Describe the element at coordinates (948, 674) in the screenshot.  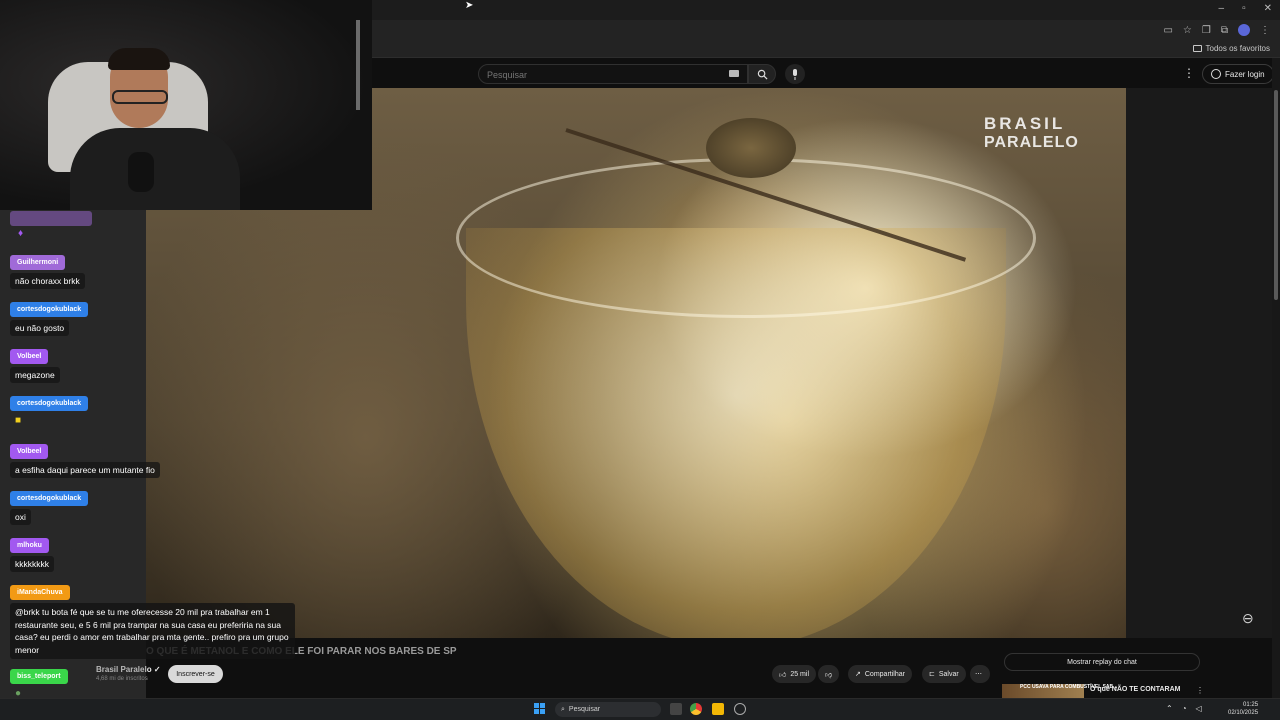
I see `save-label: Salvar` at that location.